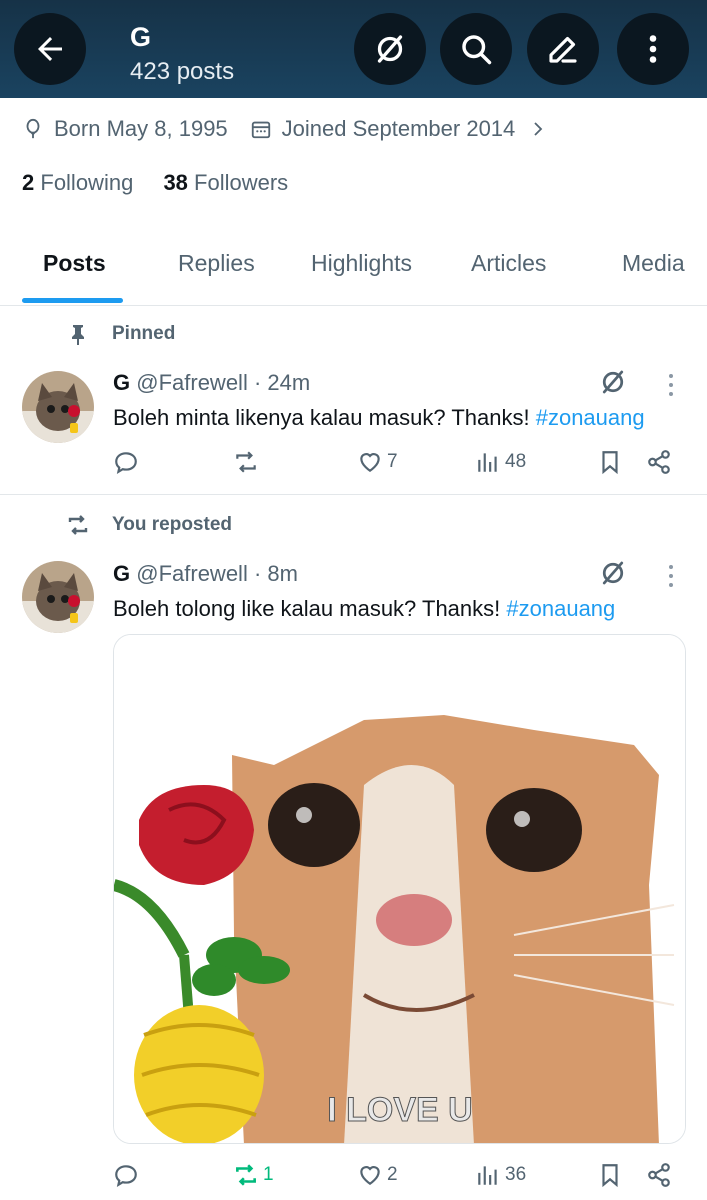 This screenshot has width=707, height=1200. I want to click on followers-link: 38 Followers, so click(225, 182).